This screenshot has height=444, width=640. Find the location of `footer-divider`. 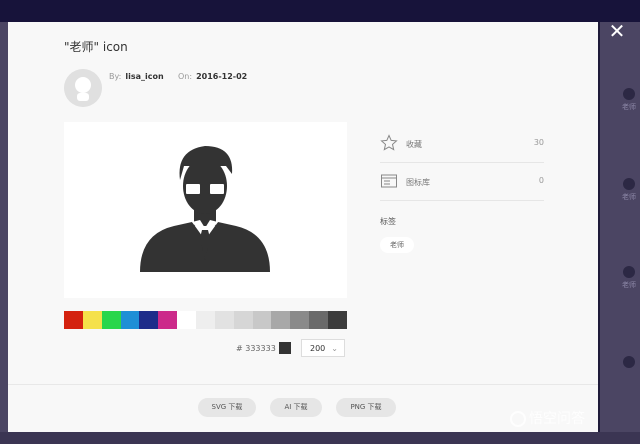

footer-divider is located at coordinates (303, 384).